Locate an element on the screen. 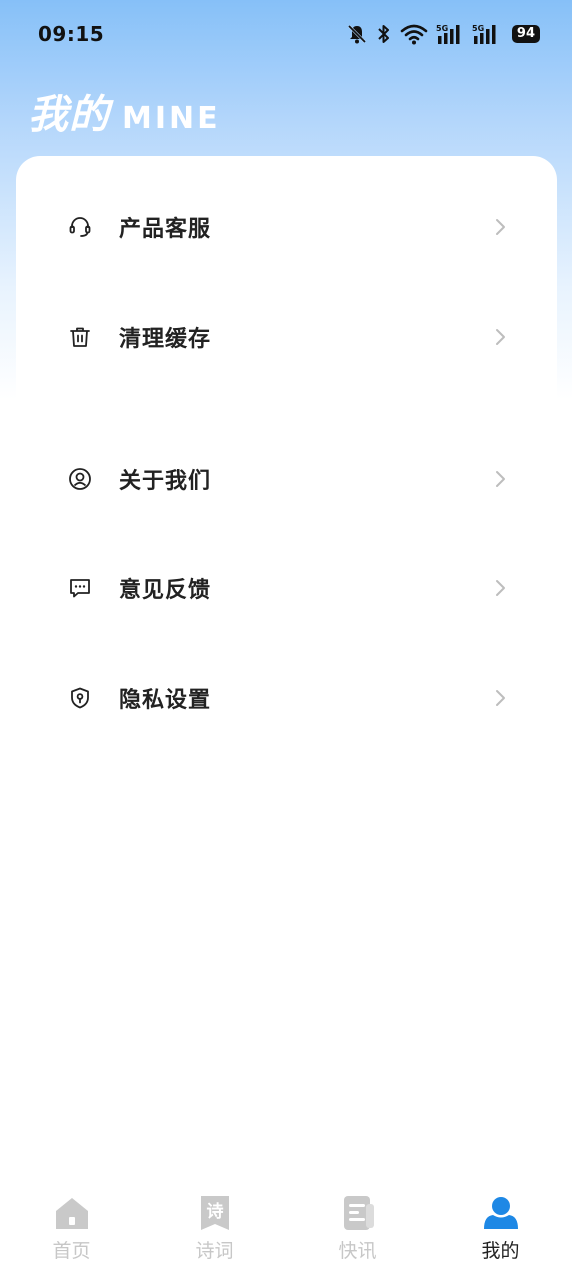  mute-bell-icon is located at coordinates (356, 34).